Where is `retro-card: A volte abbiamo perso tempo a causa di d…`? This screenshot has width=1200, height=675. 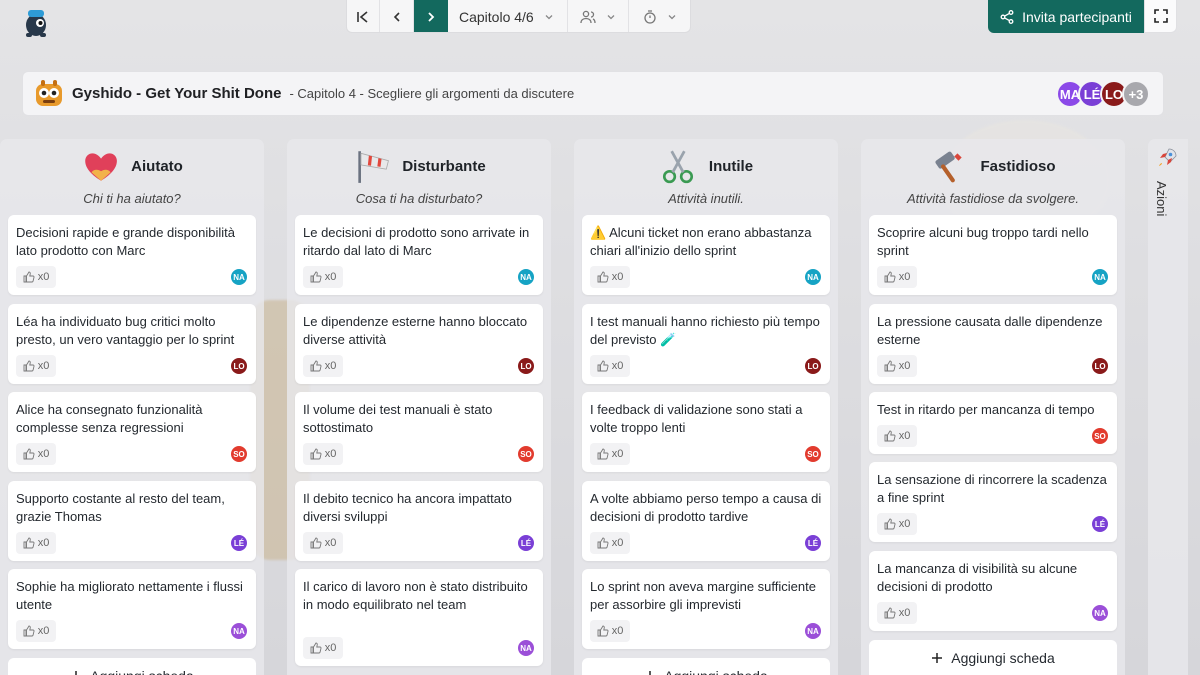
retro-card: A volte abbiamo perso tempo a causa di d… is located at coordinates (706, 521).